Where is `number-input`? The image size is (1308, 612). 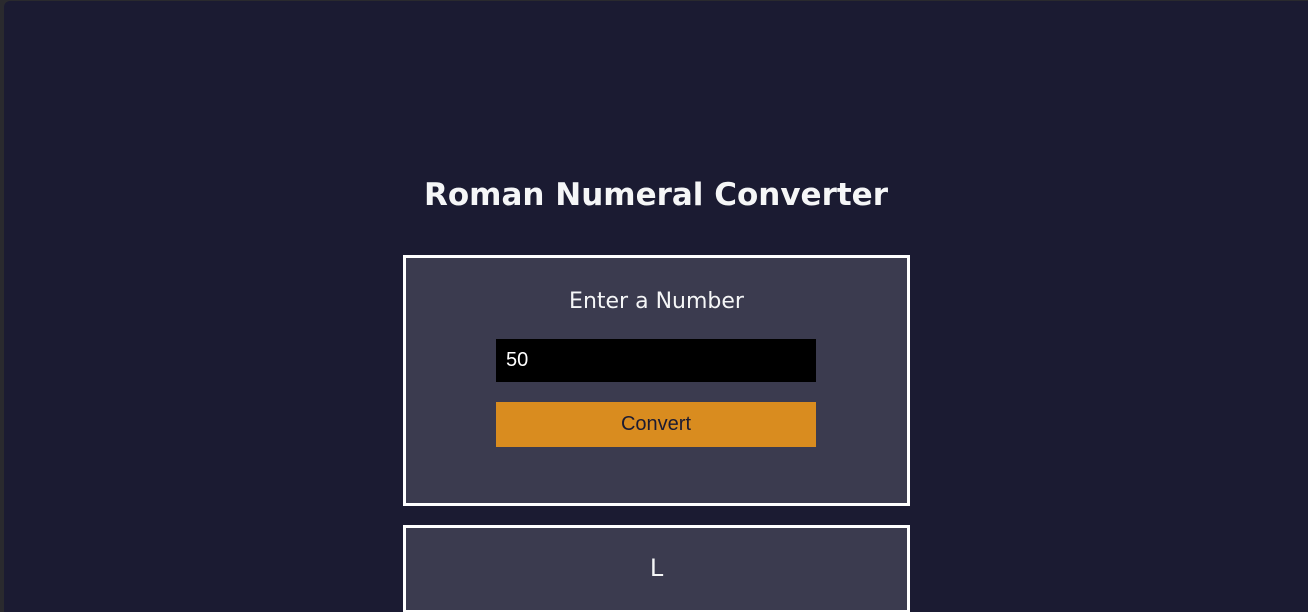
number-input is located at coordinates (656, 360).